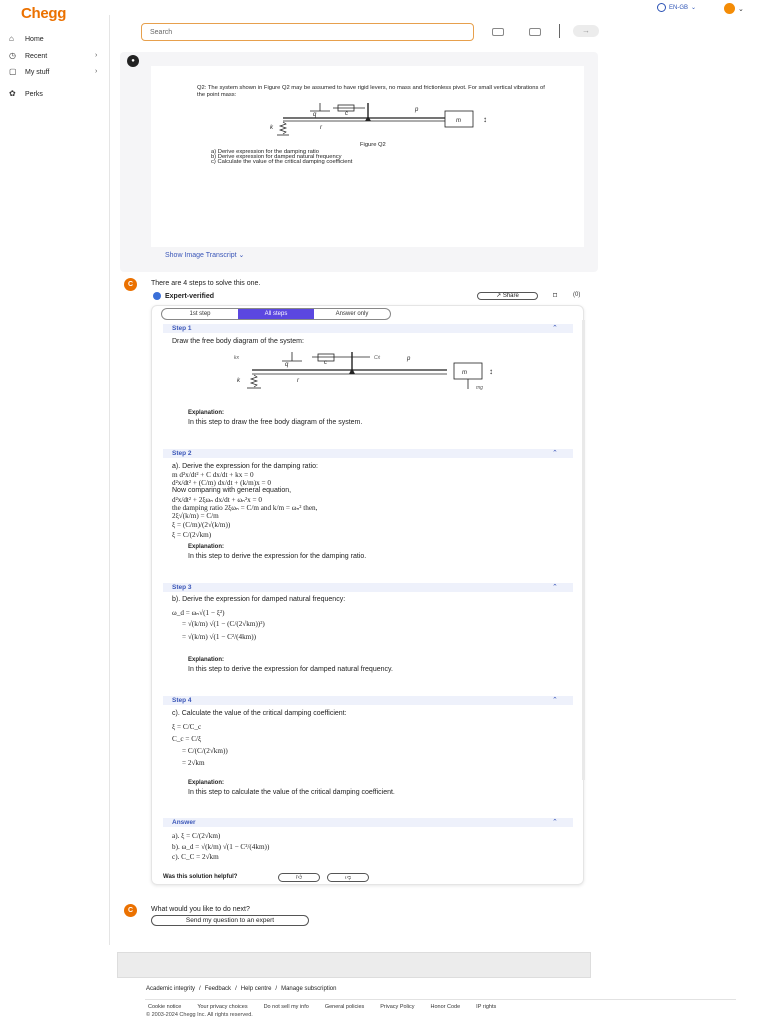 The width and height of the screenshot is (768, 1024). I want to click on svg-text: q, so click(287, 365).